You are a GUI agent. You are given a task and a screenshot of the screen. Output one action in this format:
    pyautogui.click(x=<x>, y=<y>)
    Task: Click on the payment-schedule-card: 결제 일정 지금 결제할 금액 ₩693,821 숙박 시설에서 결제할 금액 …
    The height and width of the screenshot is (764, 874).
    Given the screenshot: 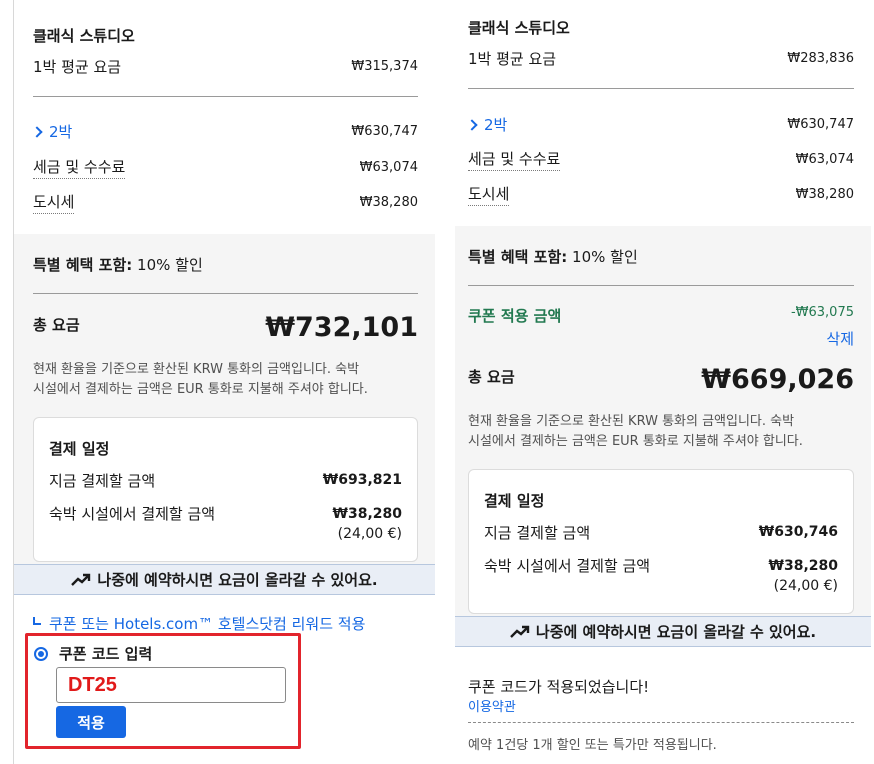 What is the action you would take?
    pyautogui.click(x=225, y=489)
    